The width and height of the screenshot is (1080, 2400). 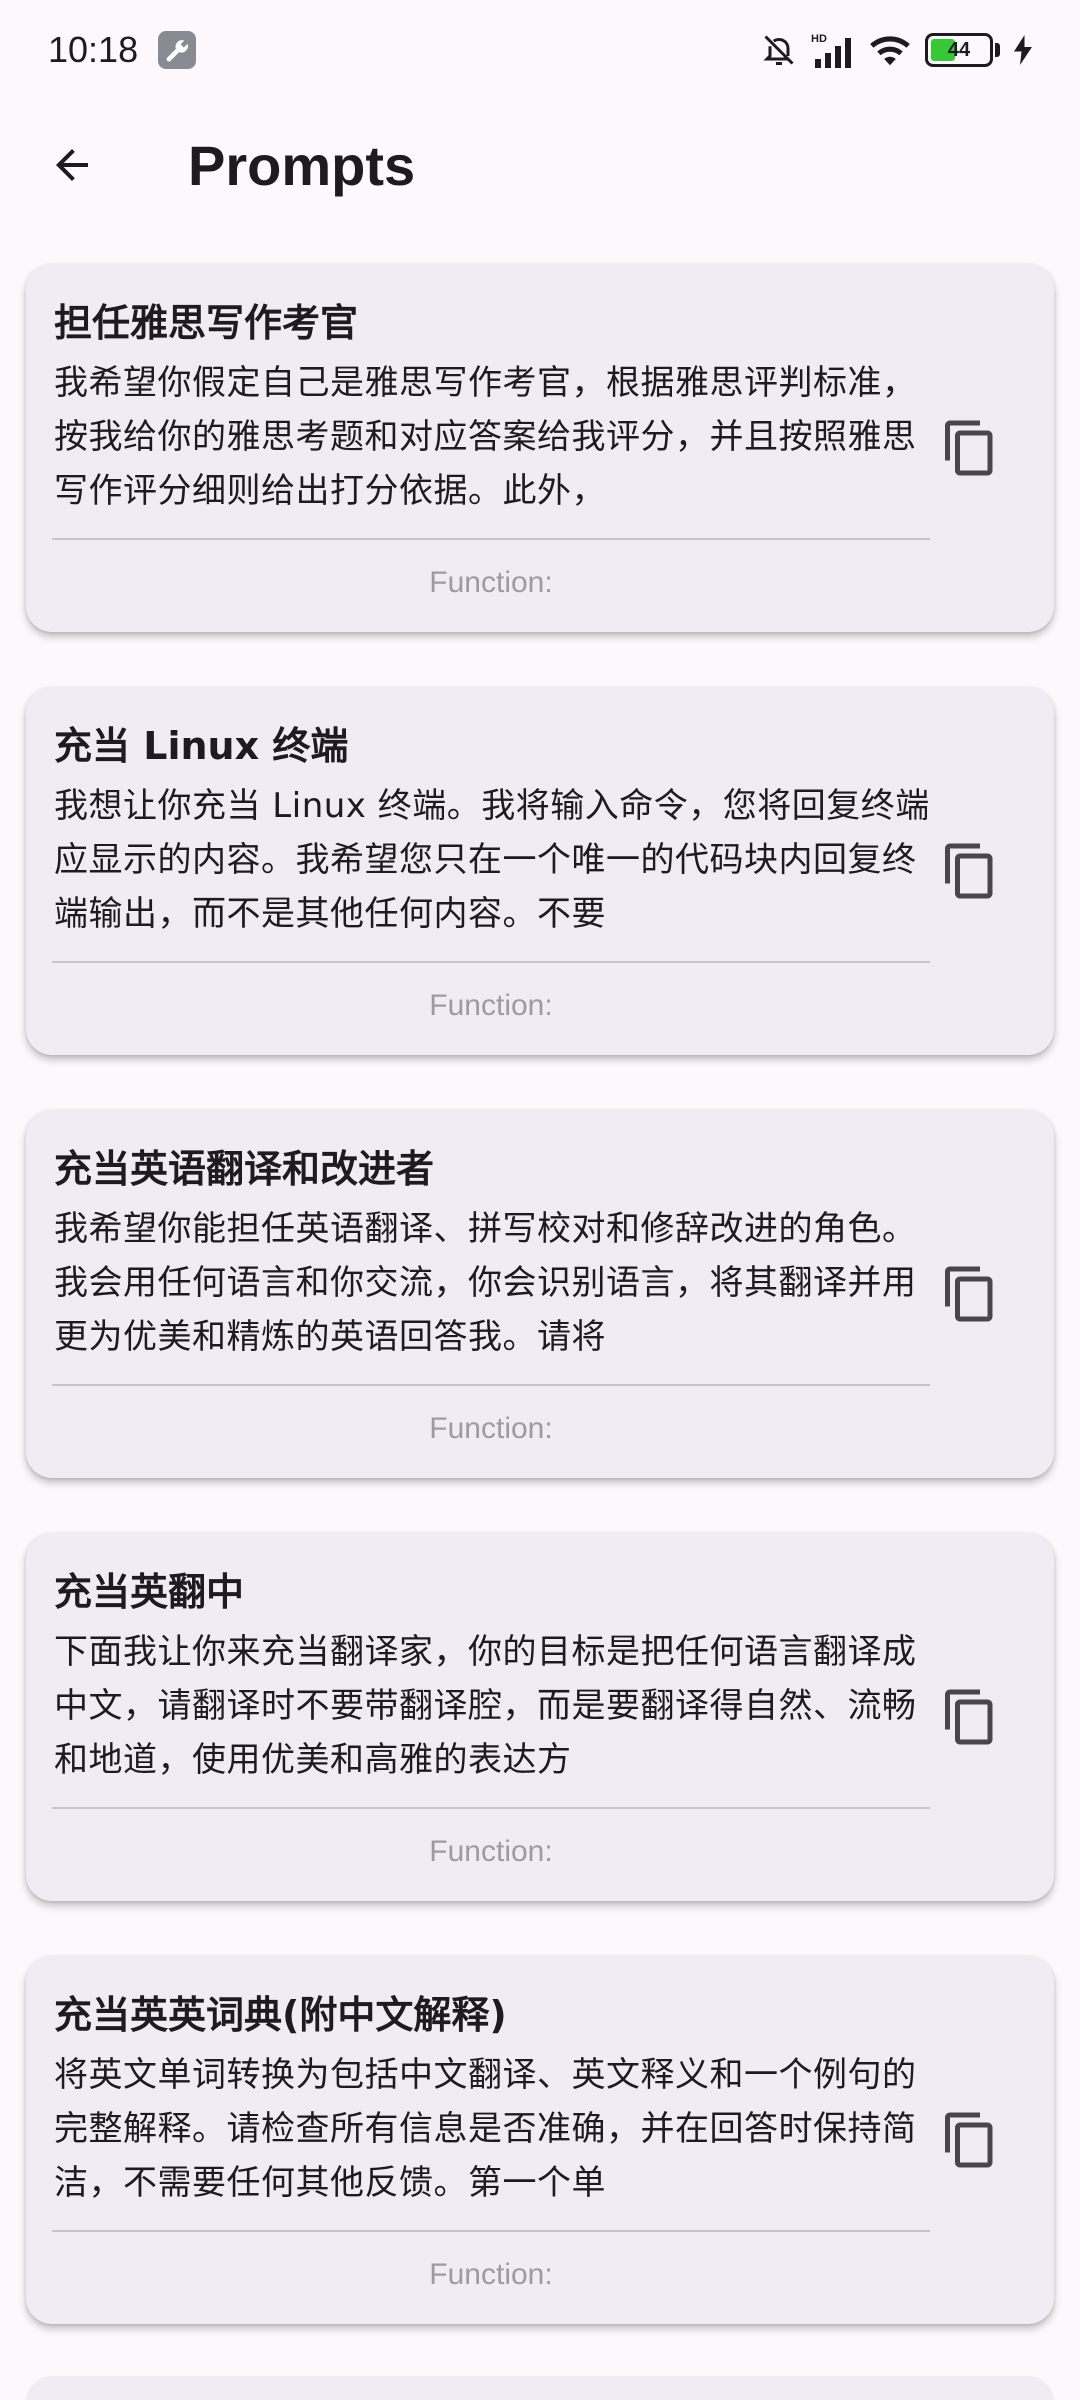 I want to click on prompt-title: 充当 Linux 终端, so click(x=201, y=746).